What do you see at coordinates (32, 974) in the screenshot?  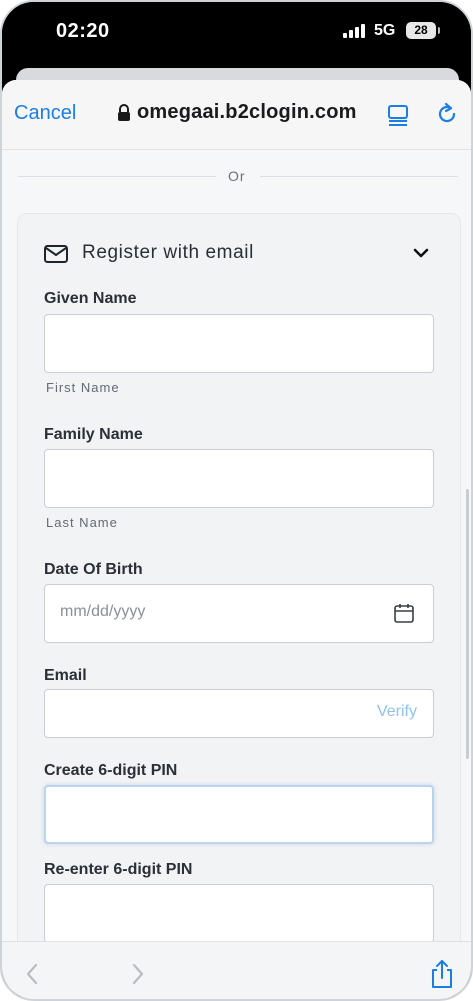 I see `back-arrow-icon` at bounding box center [32, 974].